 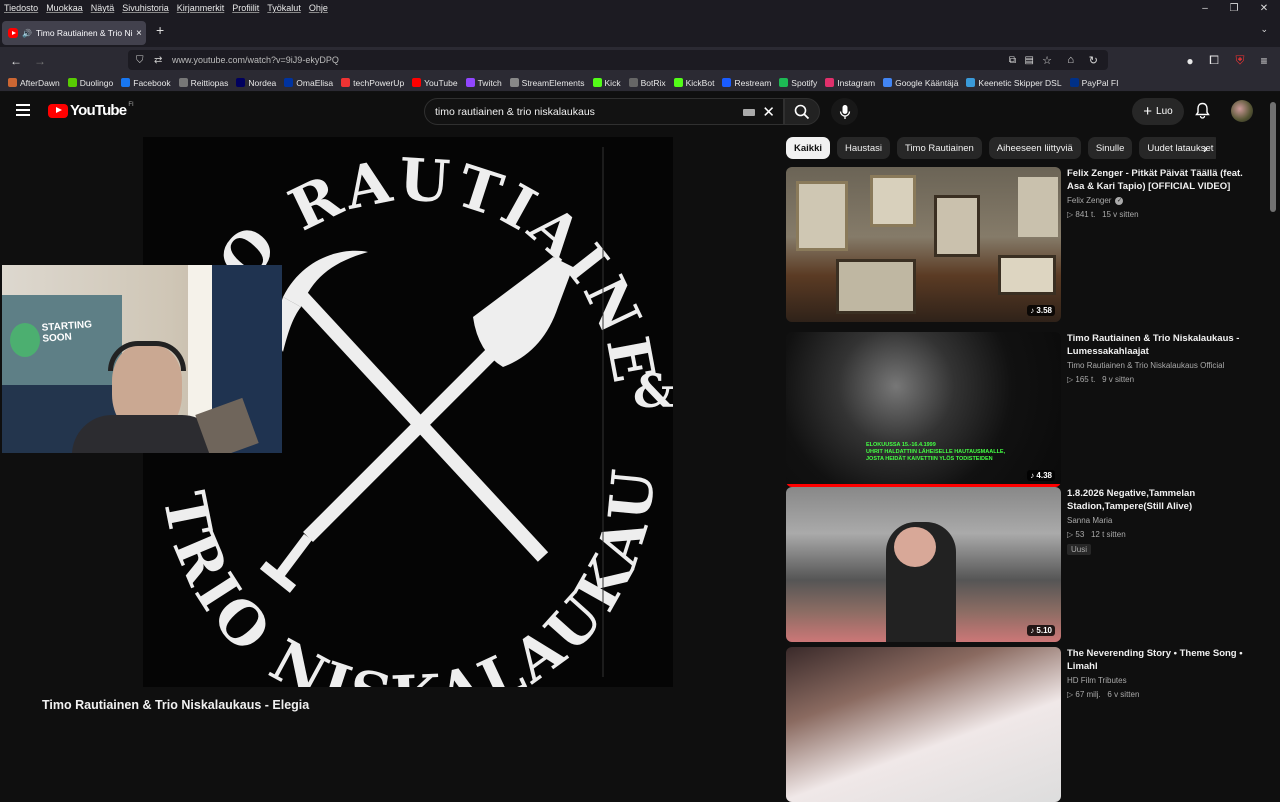 What do you see at coordinates (923, 564) in the screenshot?
I see `thumbnail: ♪ 5.10` at bounding box center [923, 564].